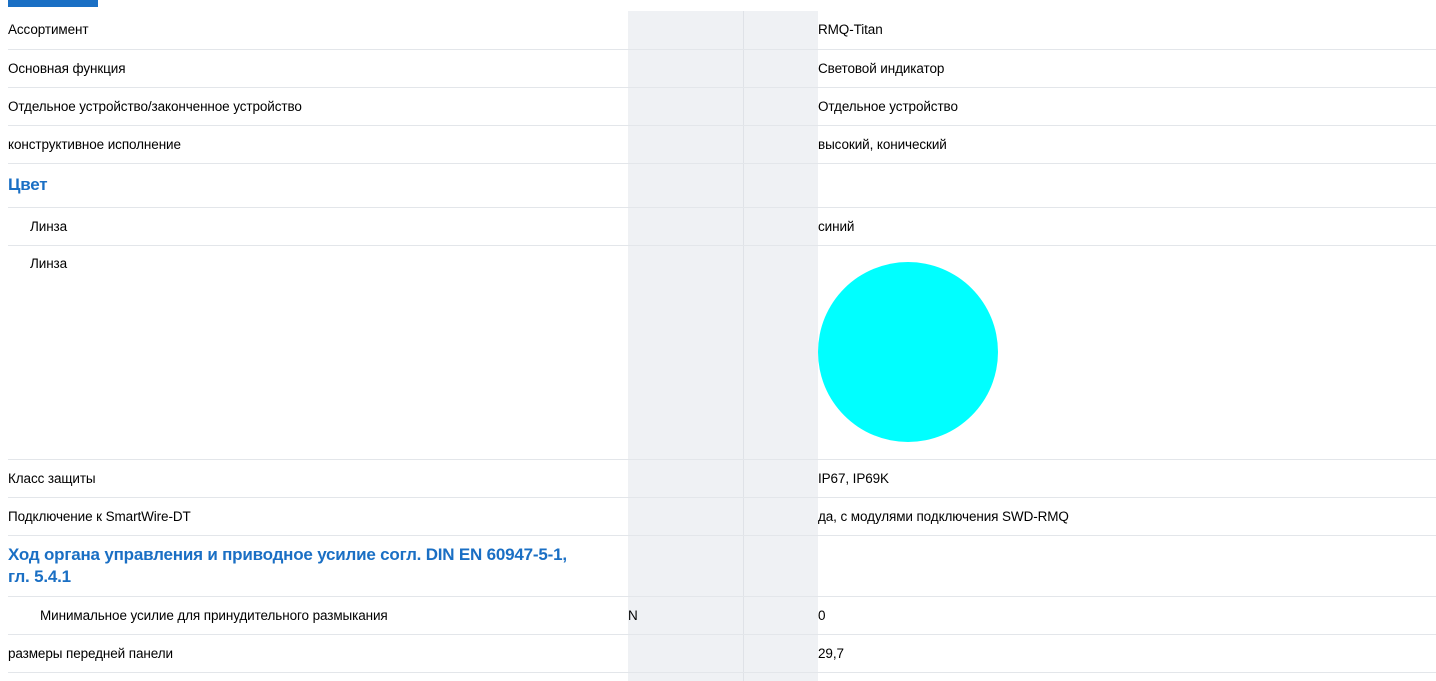 The image size is (1436, 681). I want to click on table-row: Класс защиты IP67, IP69K, so click(722, 478).